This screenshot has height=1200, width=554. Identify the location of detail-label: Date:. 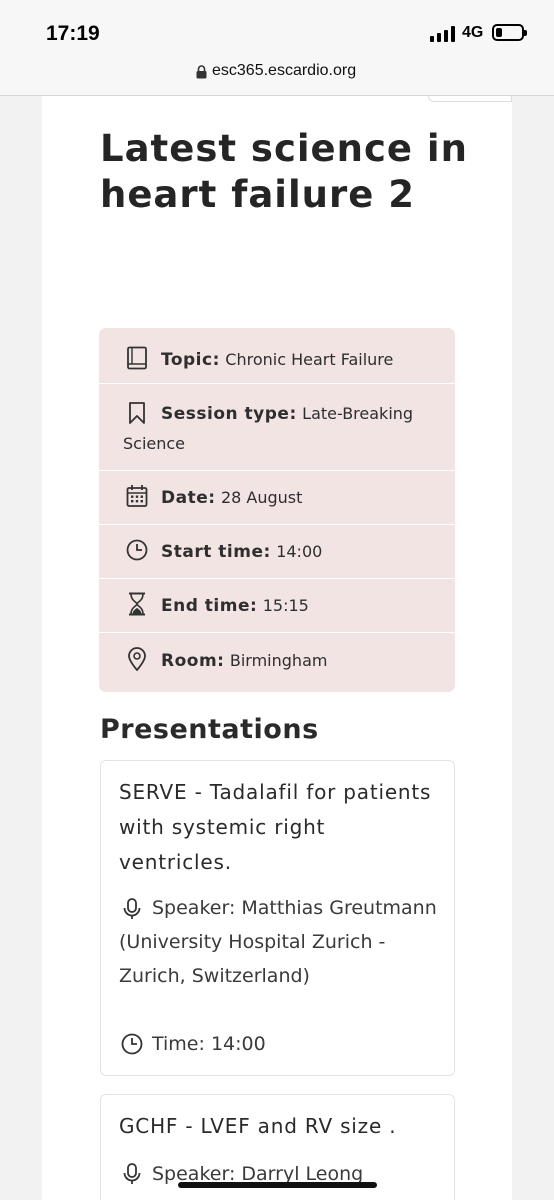
(188, 498).